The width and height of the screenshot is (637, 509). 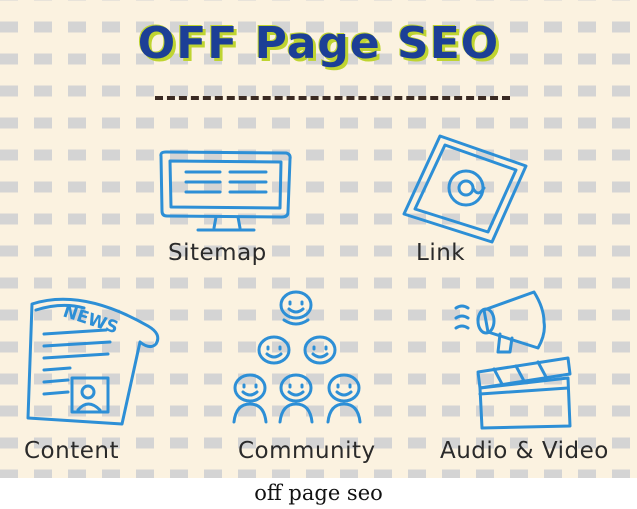 I want to click on link-label: Link, so click(x=441, y=253).